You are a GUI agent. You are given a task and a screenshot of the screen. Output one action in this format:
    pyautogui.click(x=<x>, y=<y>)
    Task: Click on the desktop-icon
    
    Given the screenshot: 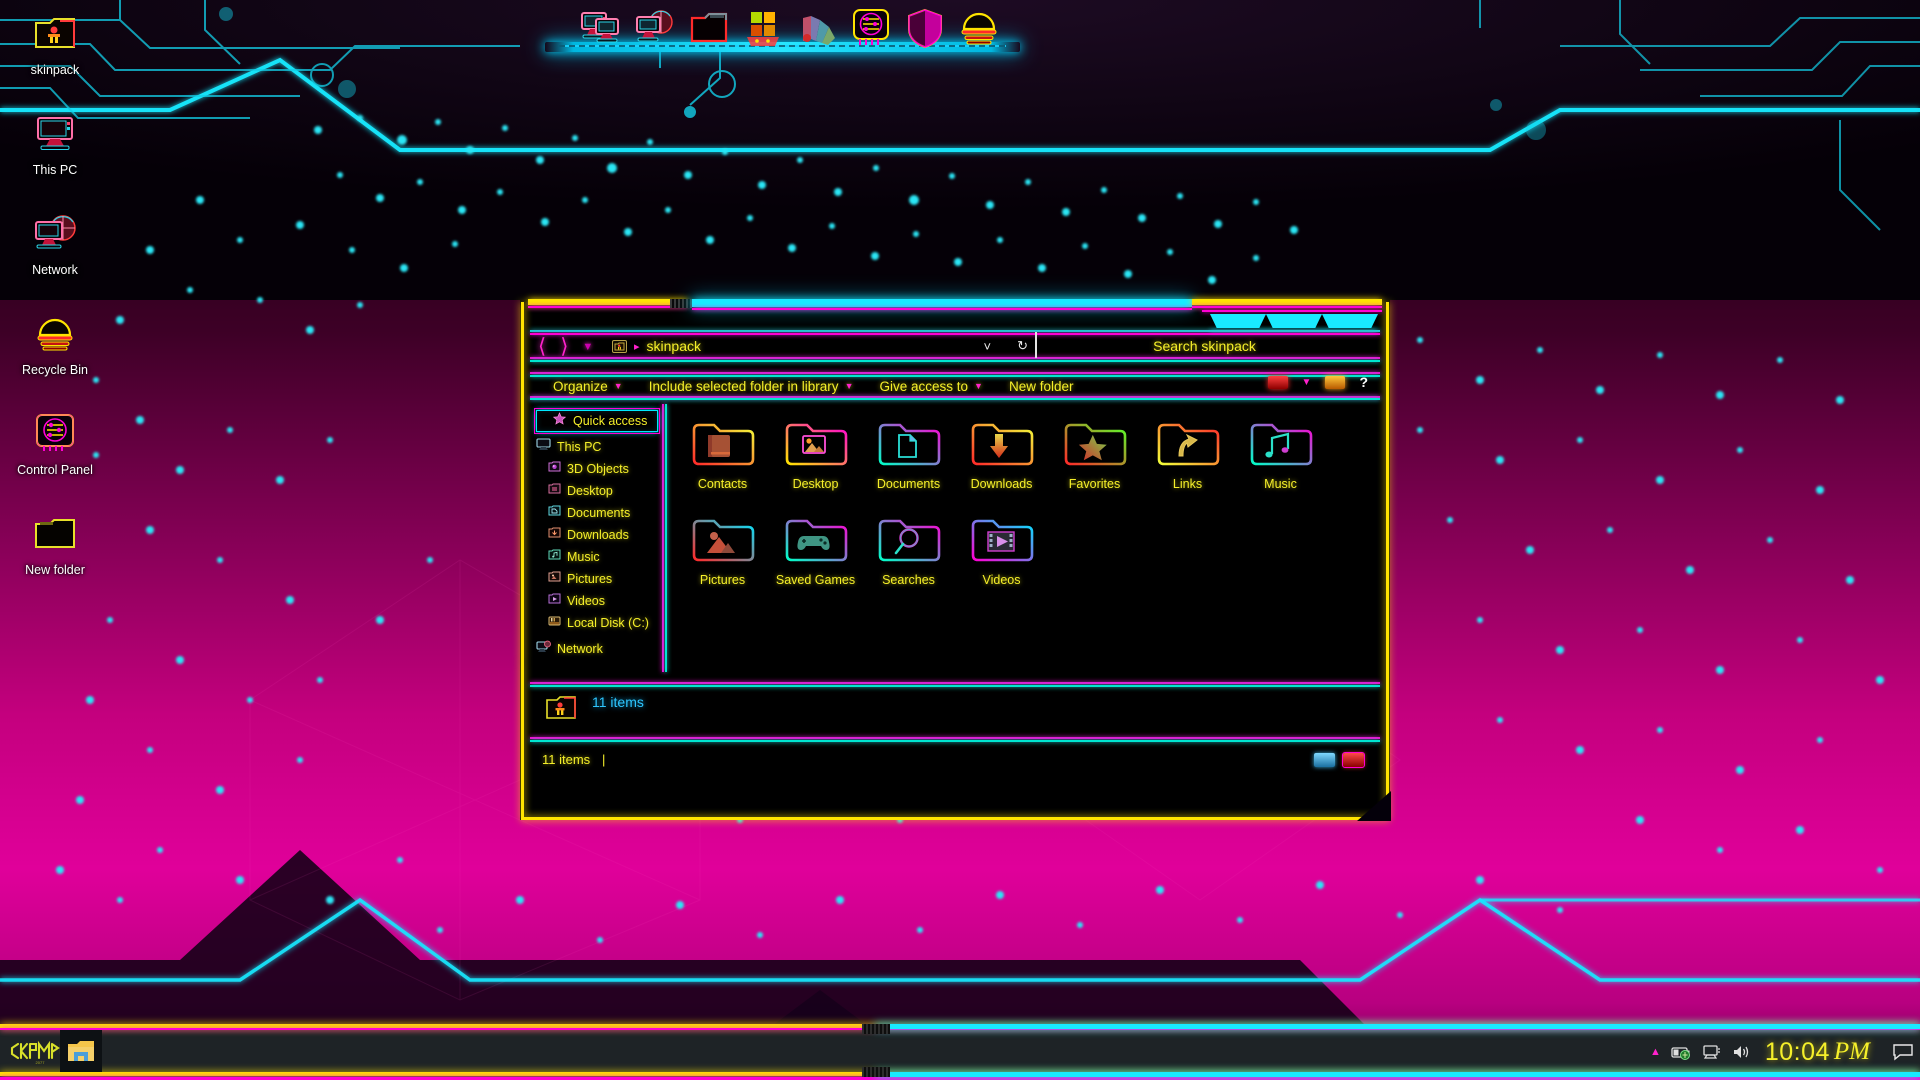 What is the action you would take?
    pyautogui.click(x=554, y=491)
    